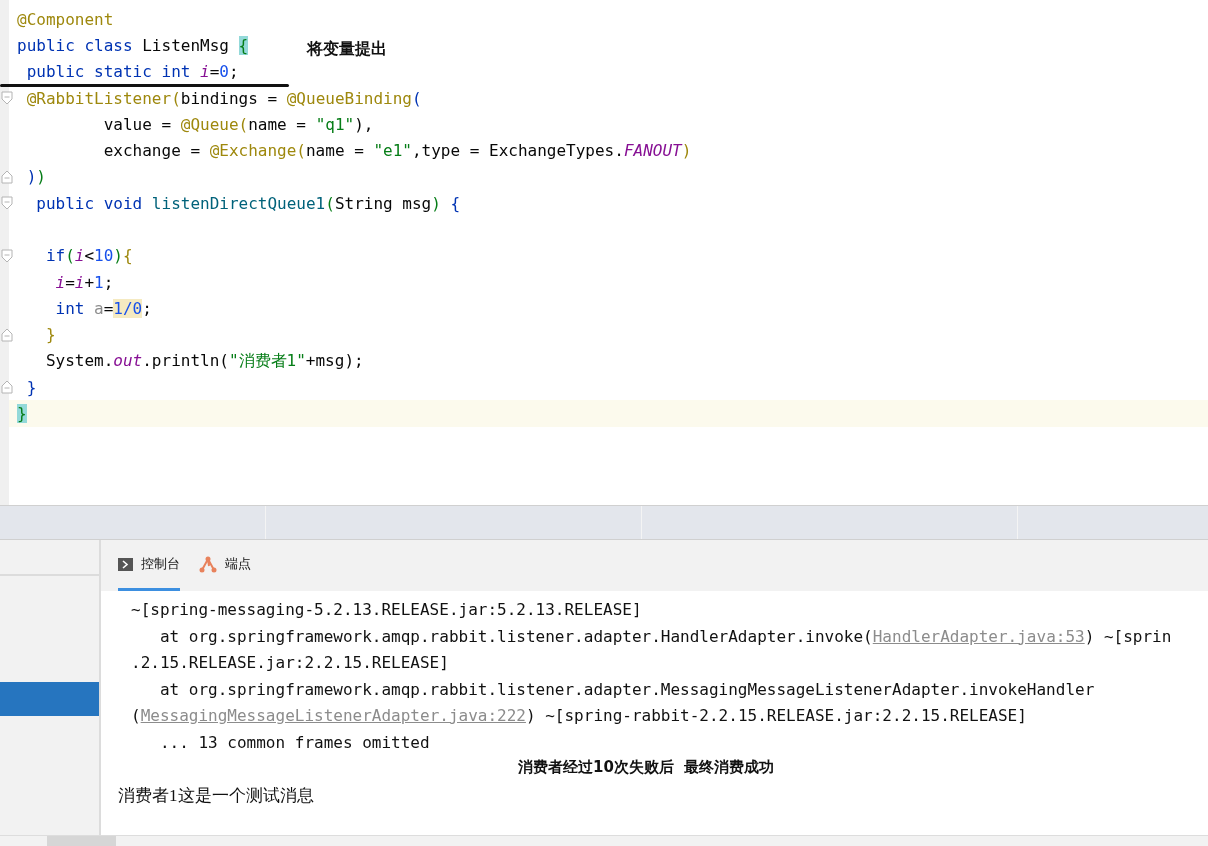 The width and height of the screenshot is (1208, 846). Describe the element at coordinates (88, 256) in the screenshot. I see `code-line: if(i<10){` at that location.